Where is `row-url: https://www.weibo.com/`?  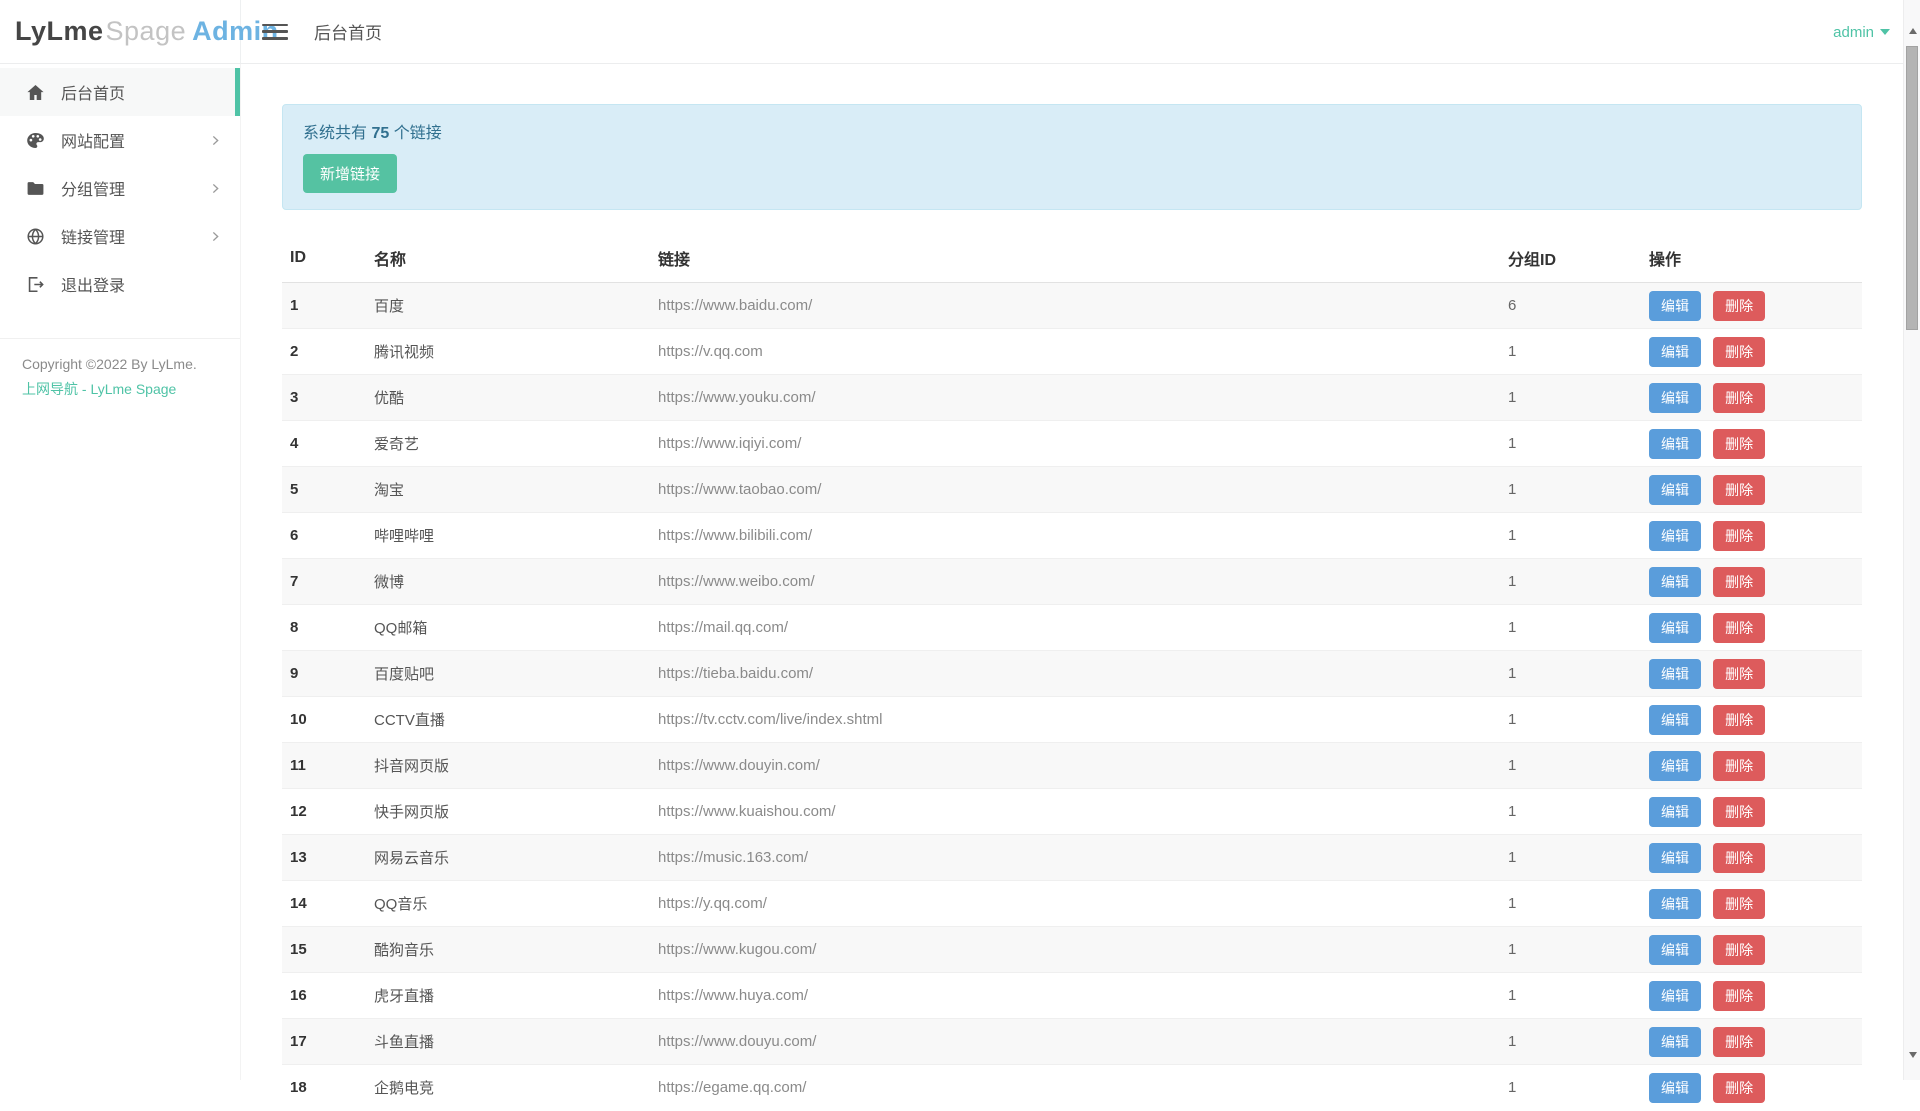 row-url: https://www.weibo.com/ is located at coordinates (1075, 582).